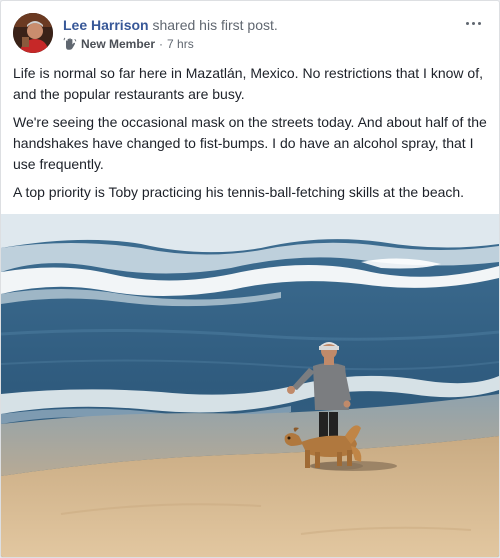 The width and height of the screenshot is (500, 558). I want to click on wave-hand-icon, so click(70, 44).